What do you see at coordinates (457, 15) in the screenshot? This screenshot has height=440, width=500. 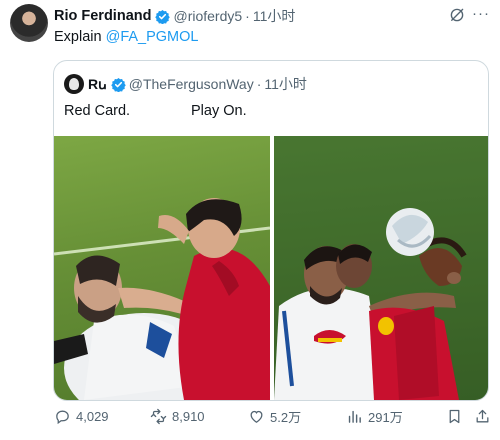 I see `grok-icon` at bounding box center [457, 15].